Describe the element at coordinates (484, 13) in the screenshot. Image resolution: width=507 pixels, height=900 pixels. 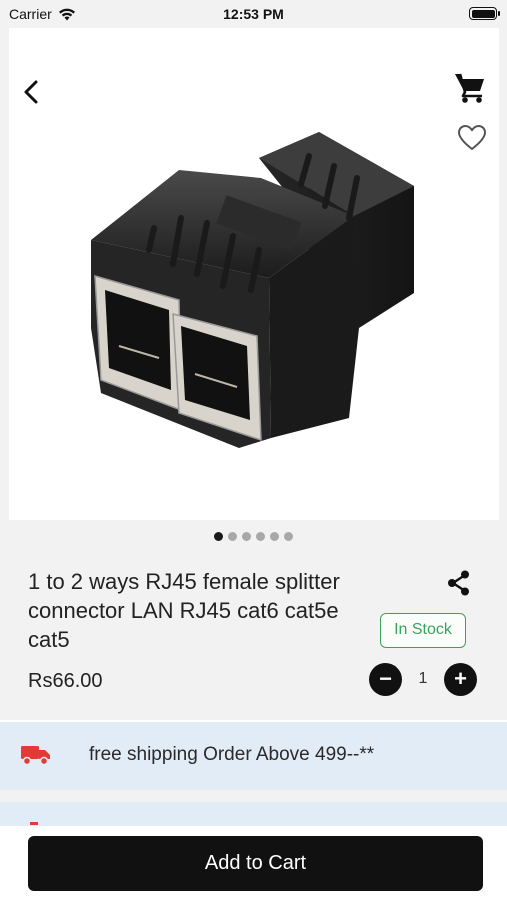
I see `battery-icon` at that location.